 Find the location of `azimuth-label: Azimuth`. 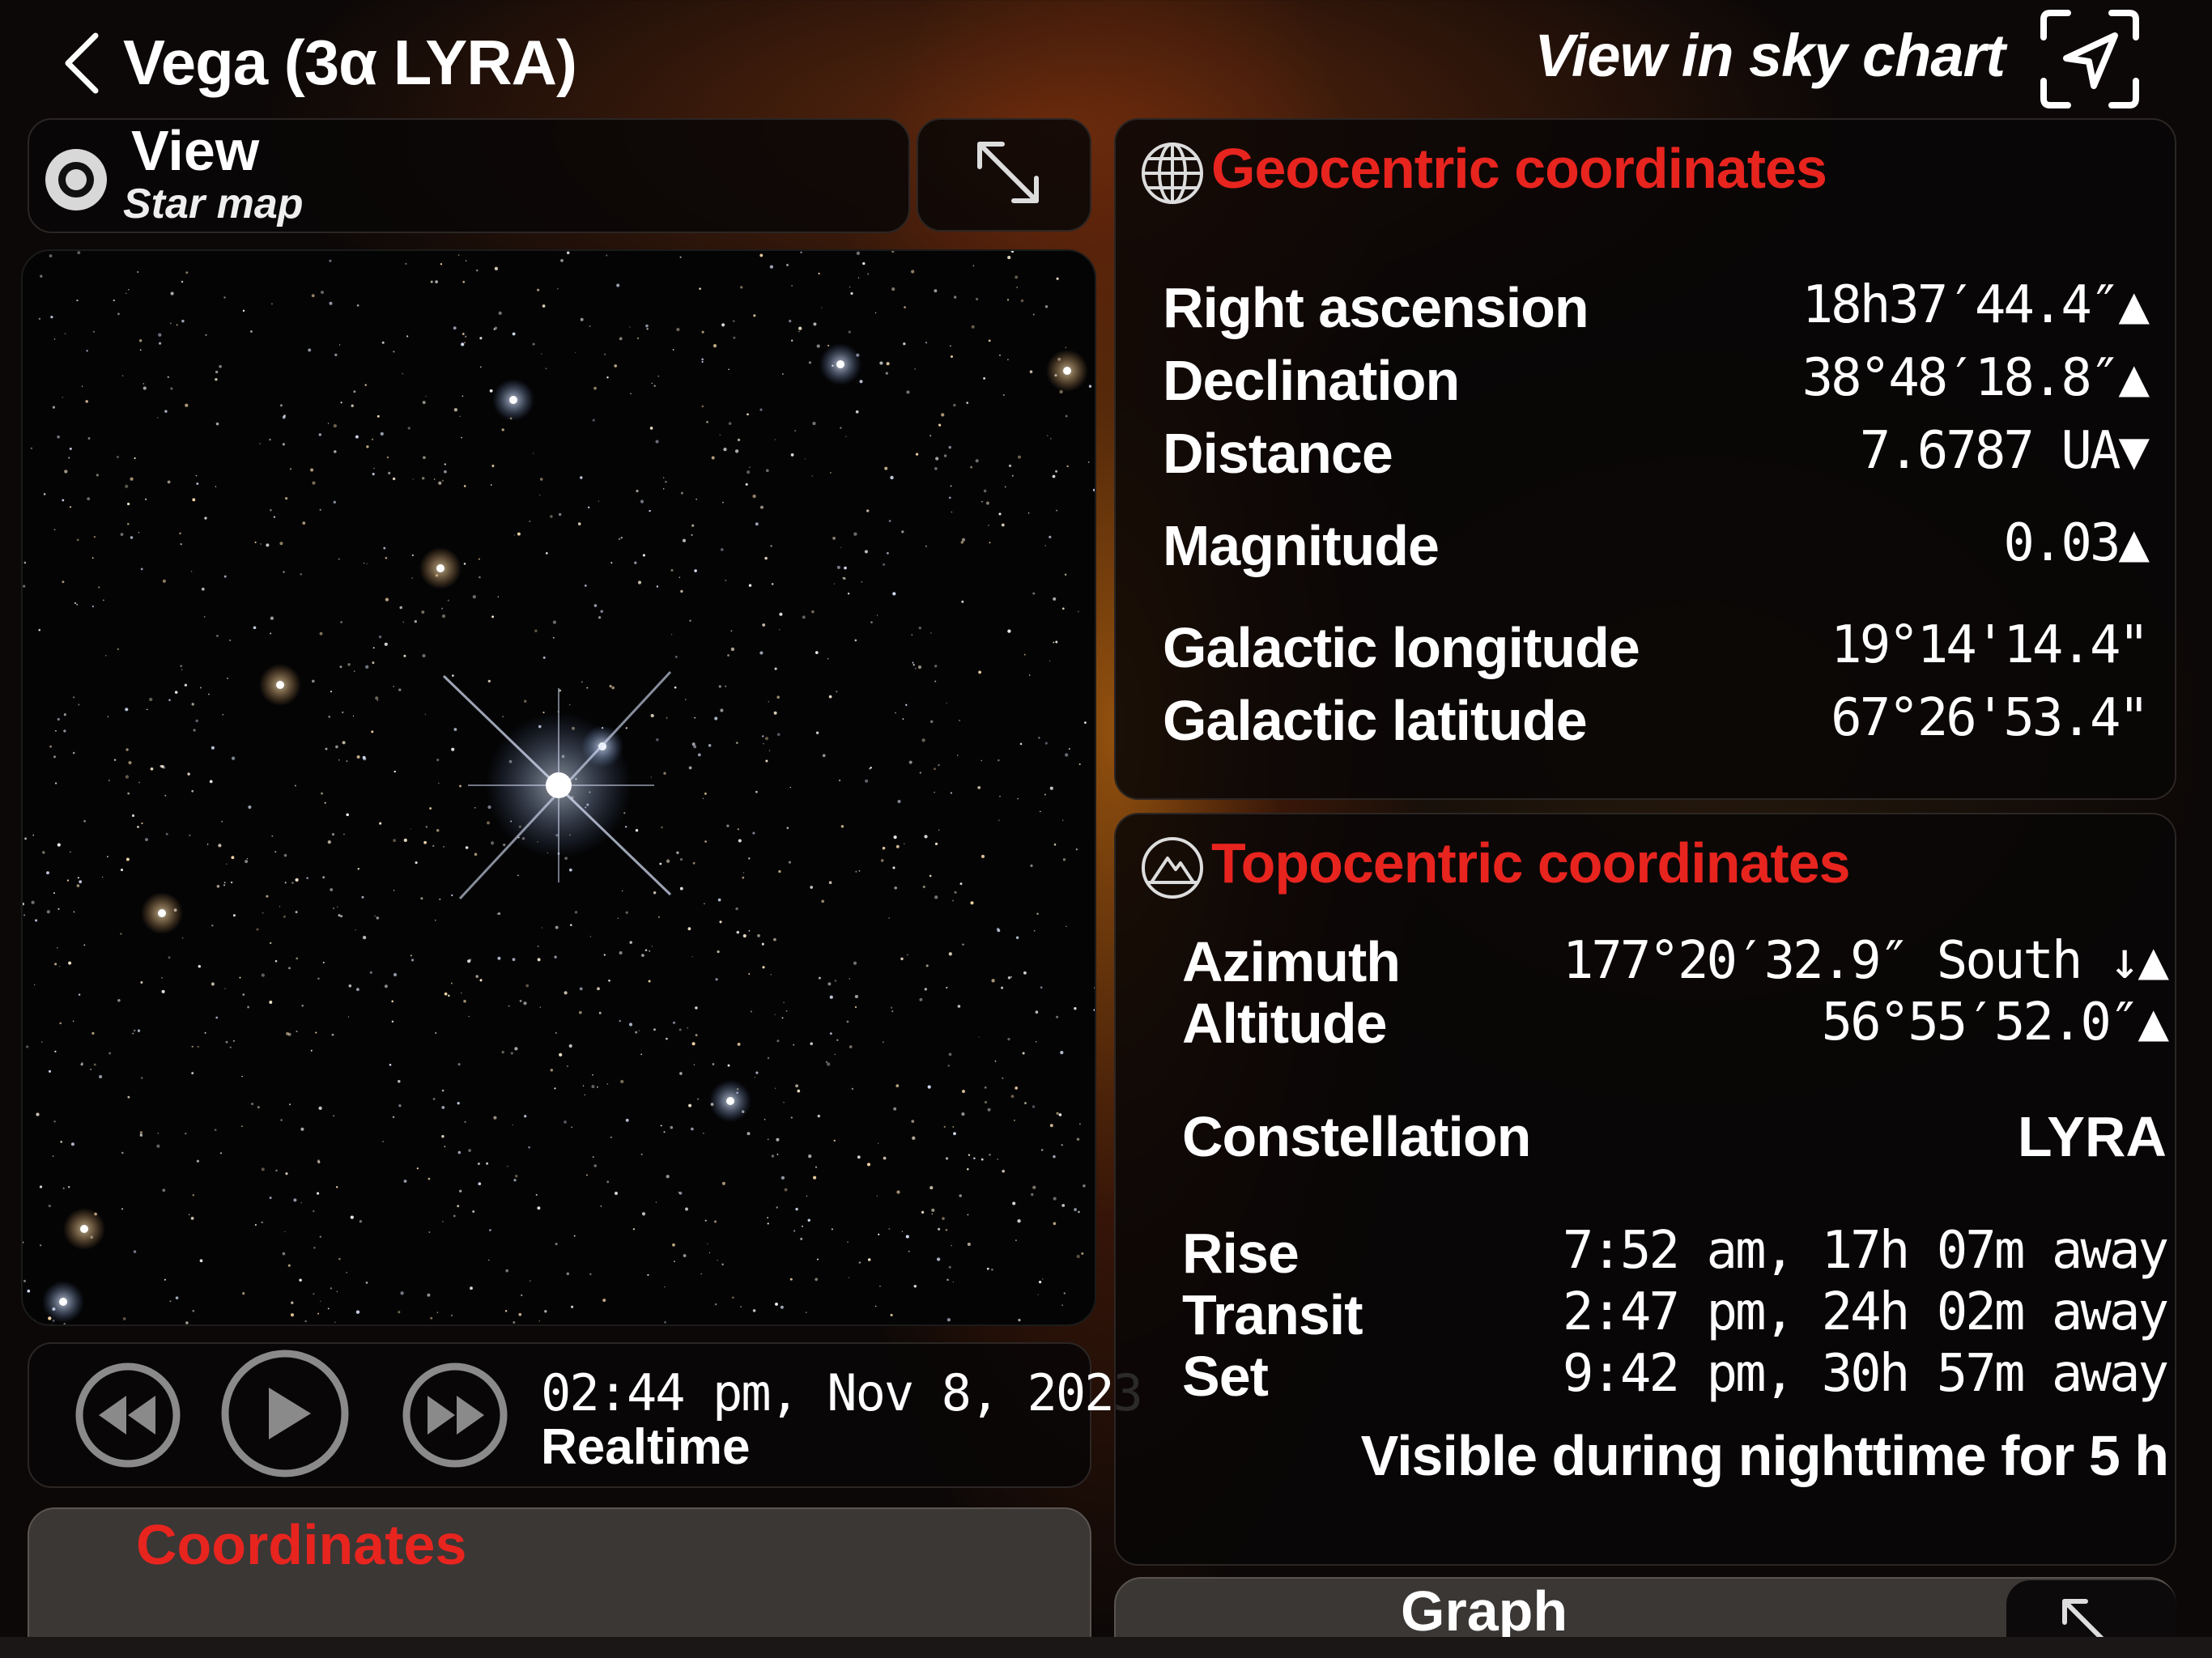

azimuth-label: Azimuth is located at coordinates (1291, 961).